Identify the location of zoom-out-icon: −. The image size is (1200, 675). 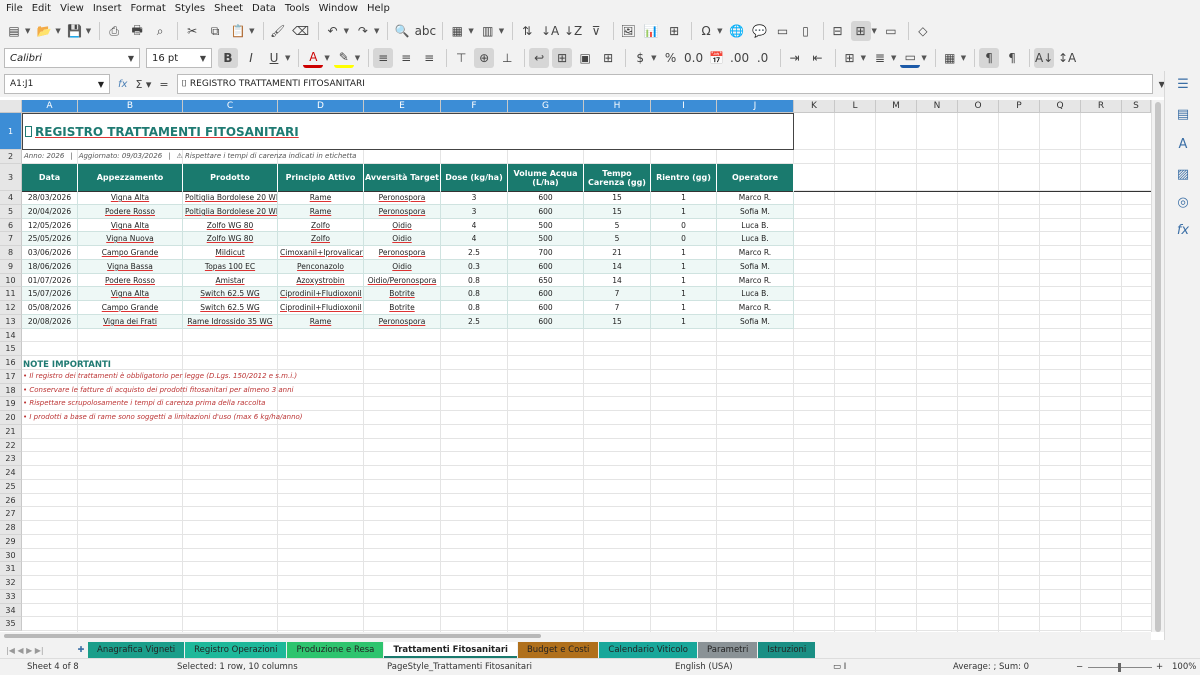
(1079, 667).